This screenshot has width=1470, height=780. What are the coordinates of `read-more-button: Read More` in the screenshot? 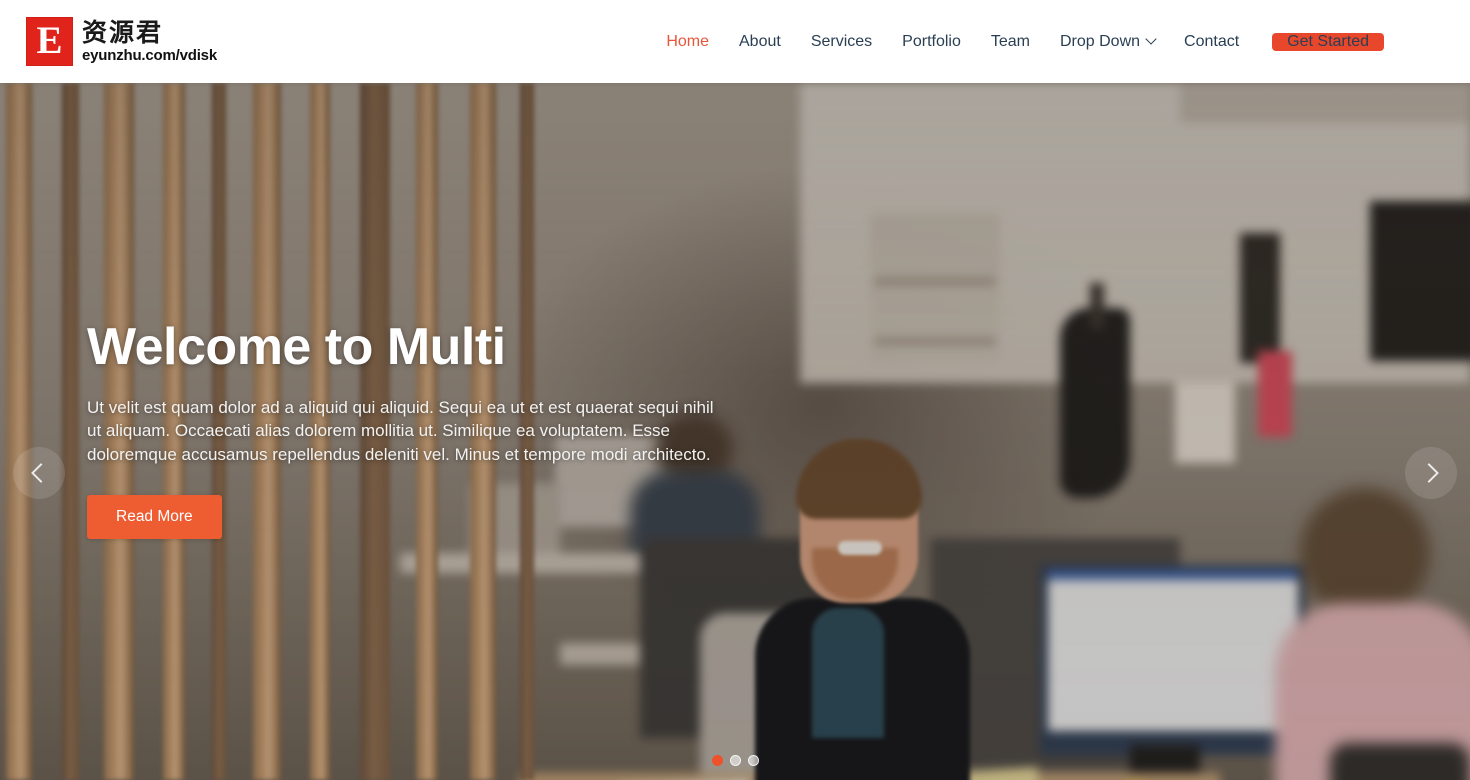 It's located at (154, 517).